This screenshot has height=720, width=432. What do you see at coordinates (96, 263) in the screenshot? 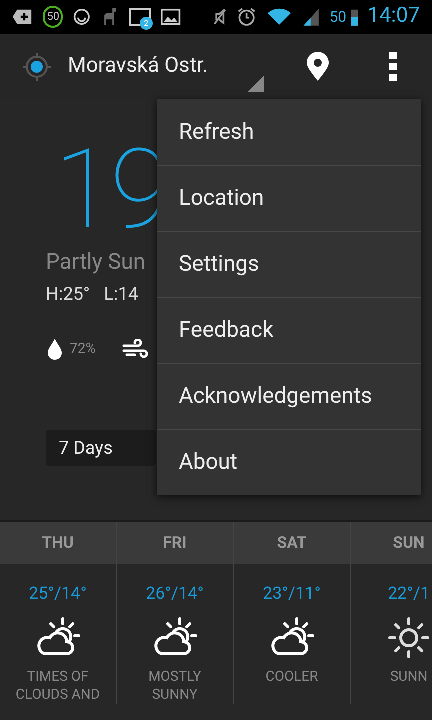
I see `condition: Partly Sun` at bounding box center [96, 263].